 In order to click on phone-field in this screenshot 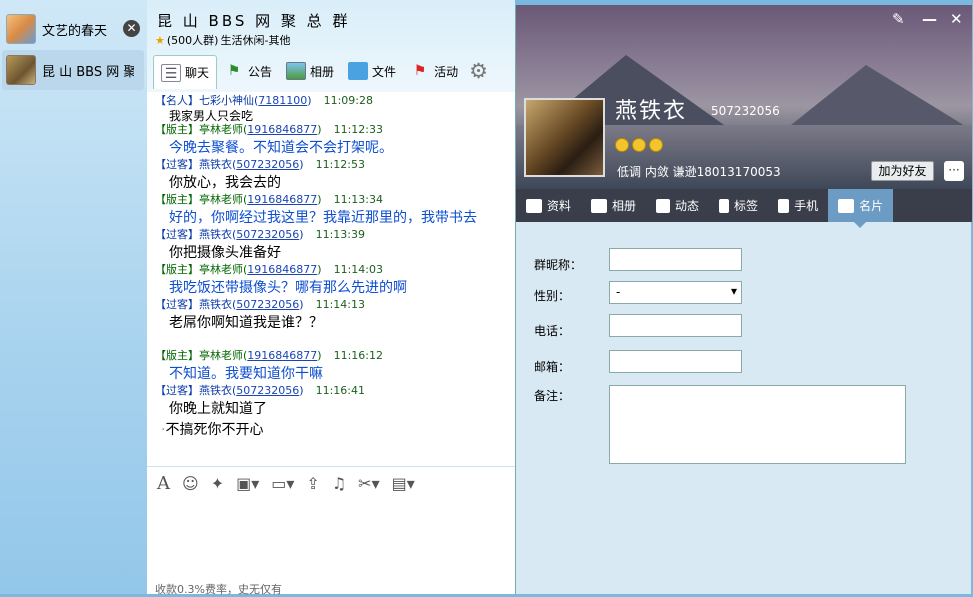, I will do `click(675, 325)`.